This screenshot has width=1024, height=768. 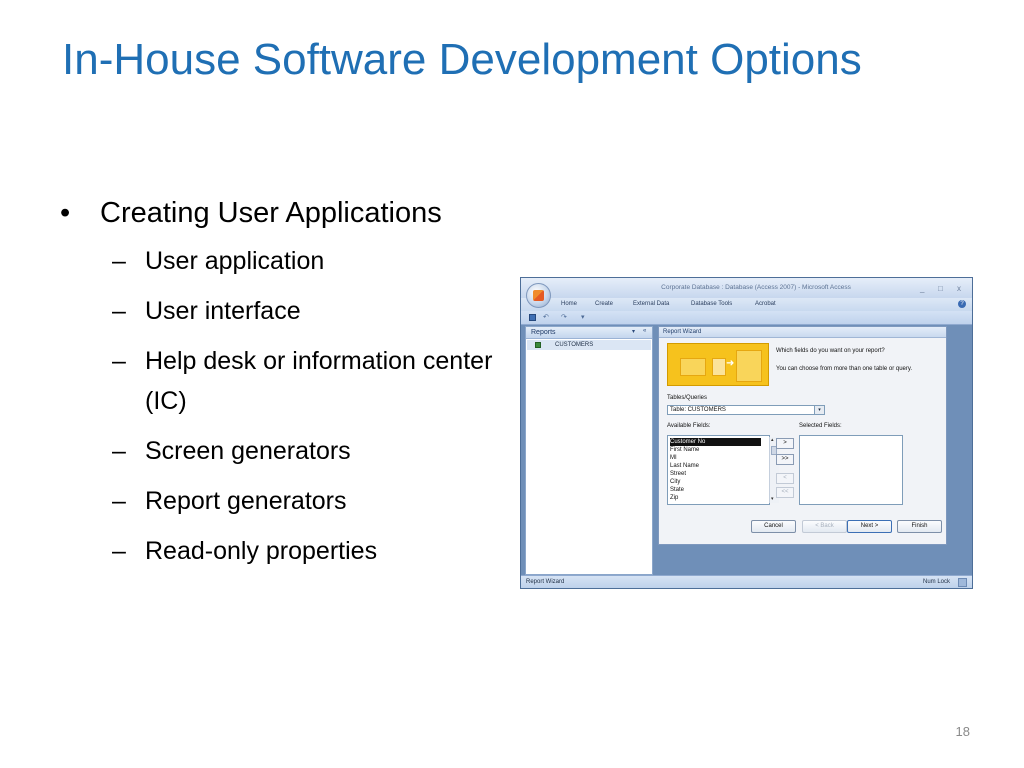 What do you see at coordinates (772, 440) in the screenshot?
I see `scroll-up-icon: ▴` at bounding box center [772, 440].